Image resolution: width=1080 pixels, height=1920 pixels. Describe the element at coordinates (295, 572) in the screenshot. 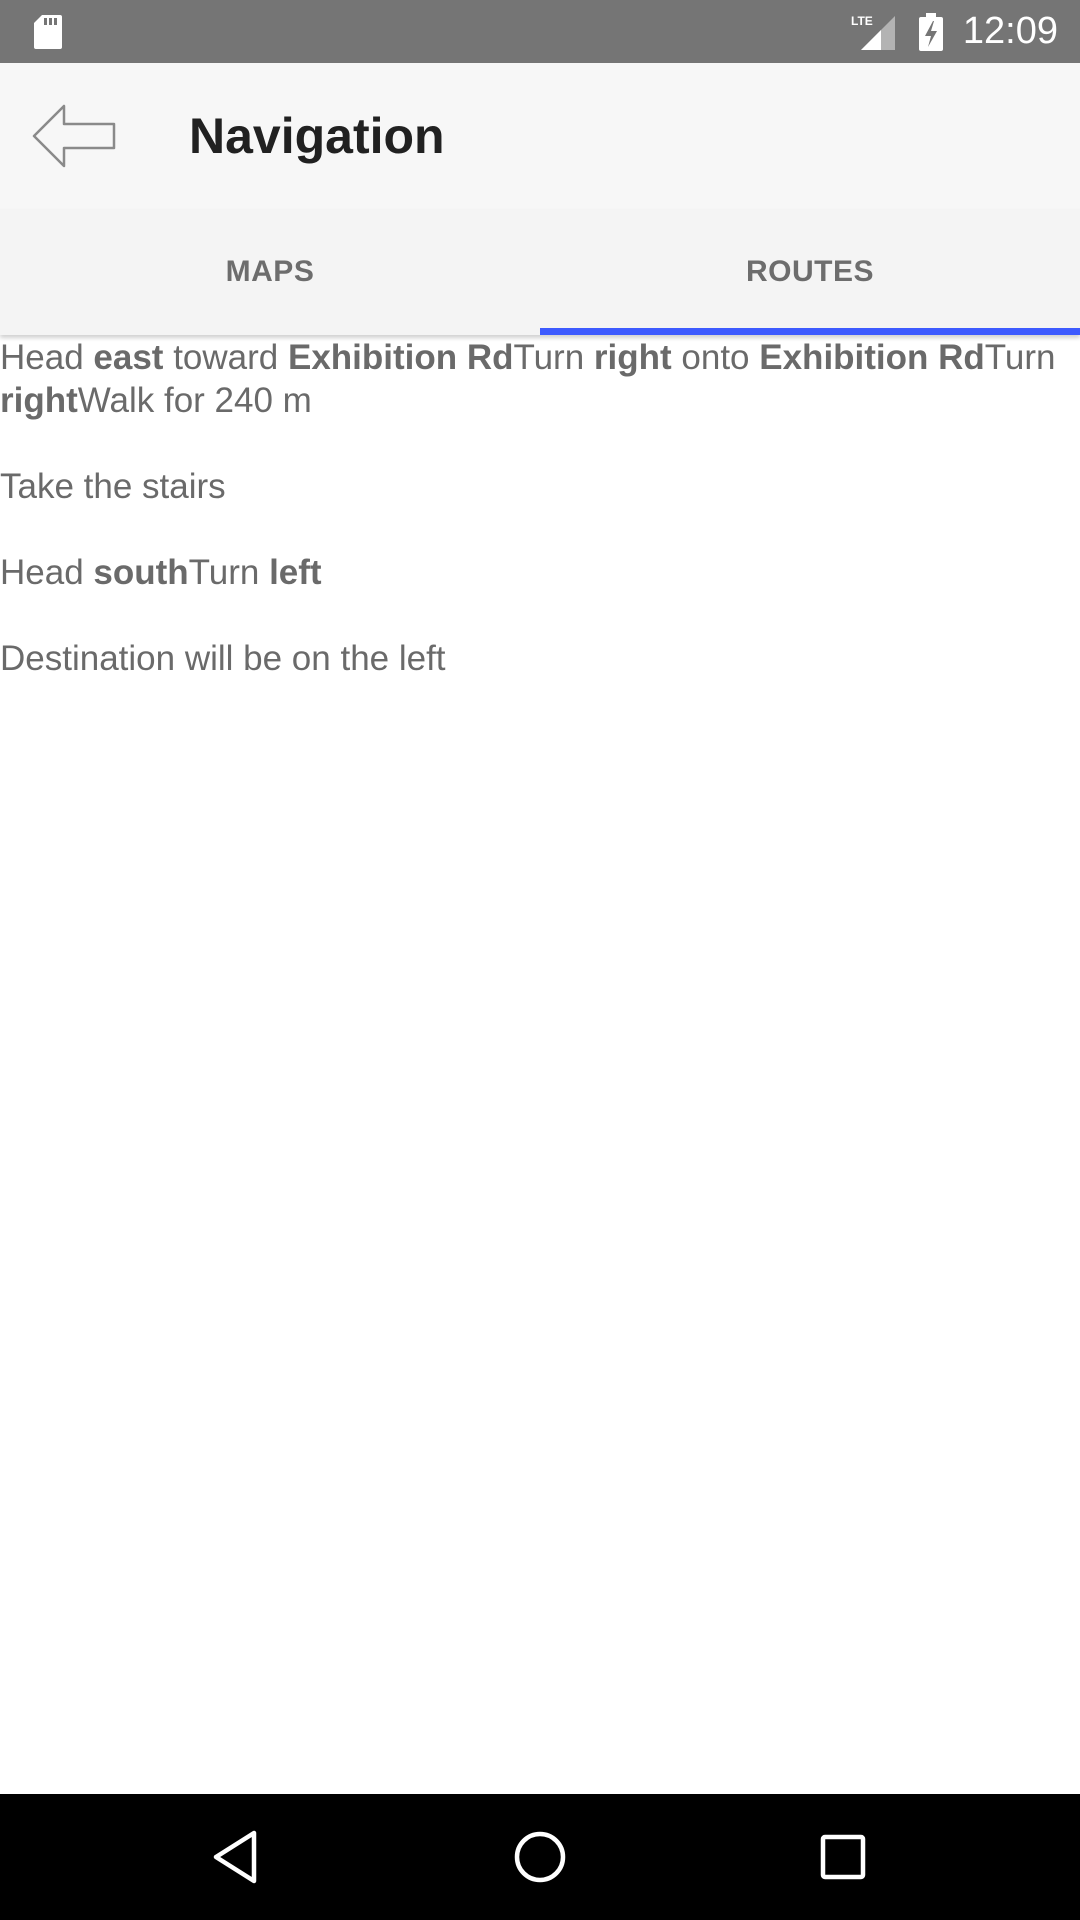

I see `step-text-bold: left` at that location.